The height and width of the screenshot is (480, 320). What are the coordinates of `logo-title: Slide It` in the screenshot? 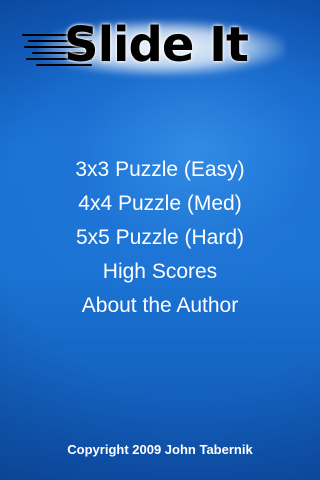 It's located at (156, 45).